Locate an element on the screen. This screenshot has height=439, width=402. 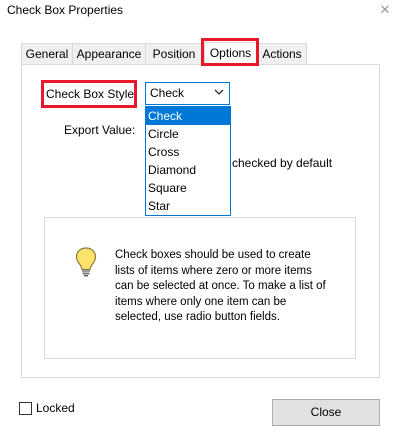
close-icon: ✕ is located at coordinates (385, 10).